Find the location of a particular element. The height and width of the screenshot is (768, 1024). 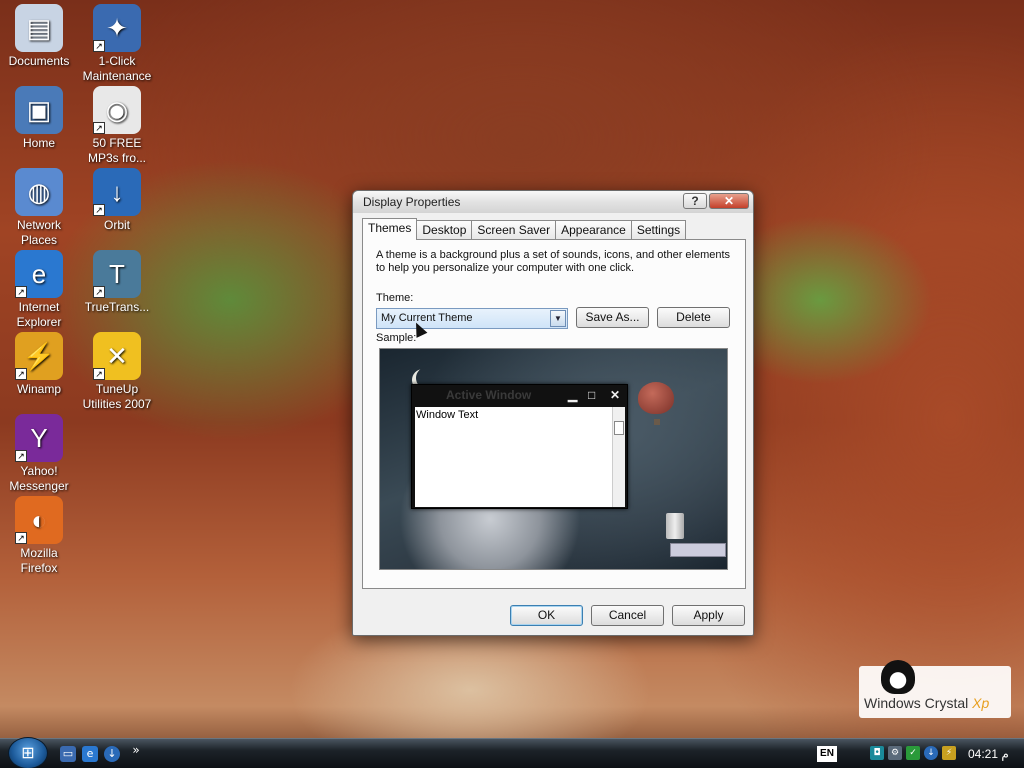

network-globe-icon: ◍ is located at coordinates (39, 192).